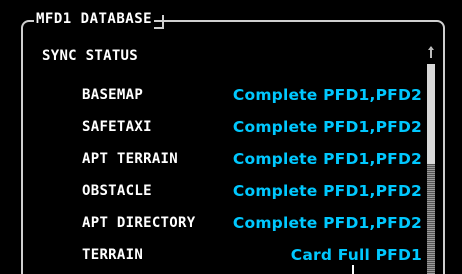 The width and height of the screenshot is (462, 274). What do you see at coordinates (431, 219) in the screenshot?
I see `scroll-track-remainder` at bounding box center [431, 219].